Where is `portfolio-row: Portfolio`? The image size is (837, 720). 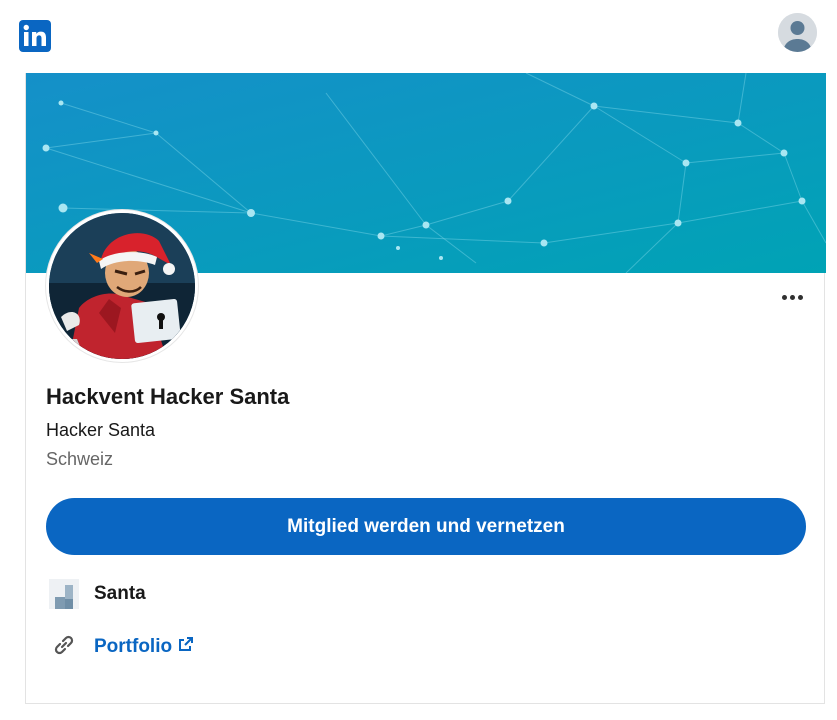 portfolio-row: Portfolio is located at coordinates (121, 647).